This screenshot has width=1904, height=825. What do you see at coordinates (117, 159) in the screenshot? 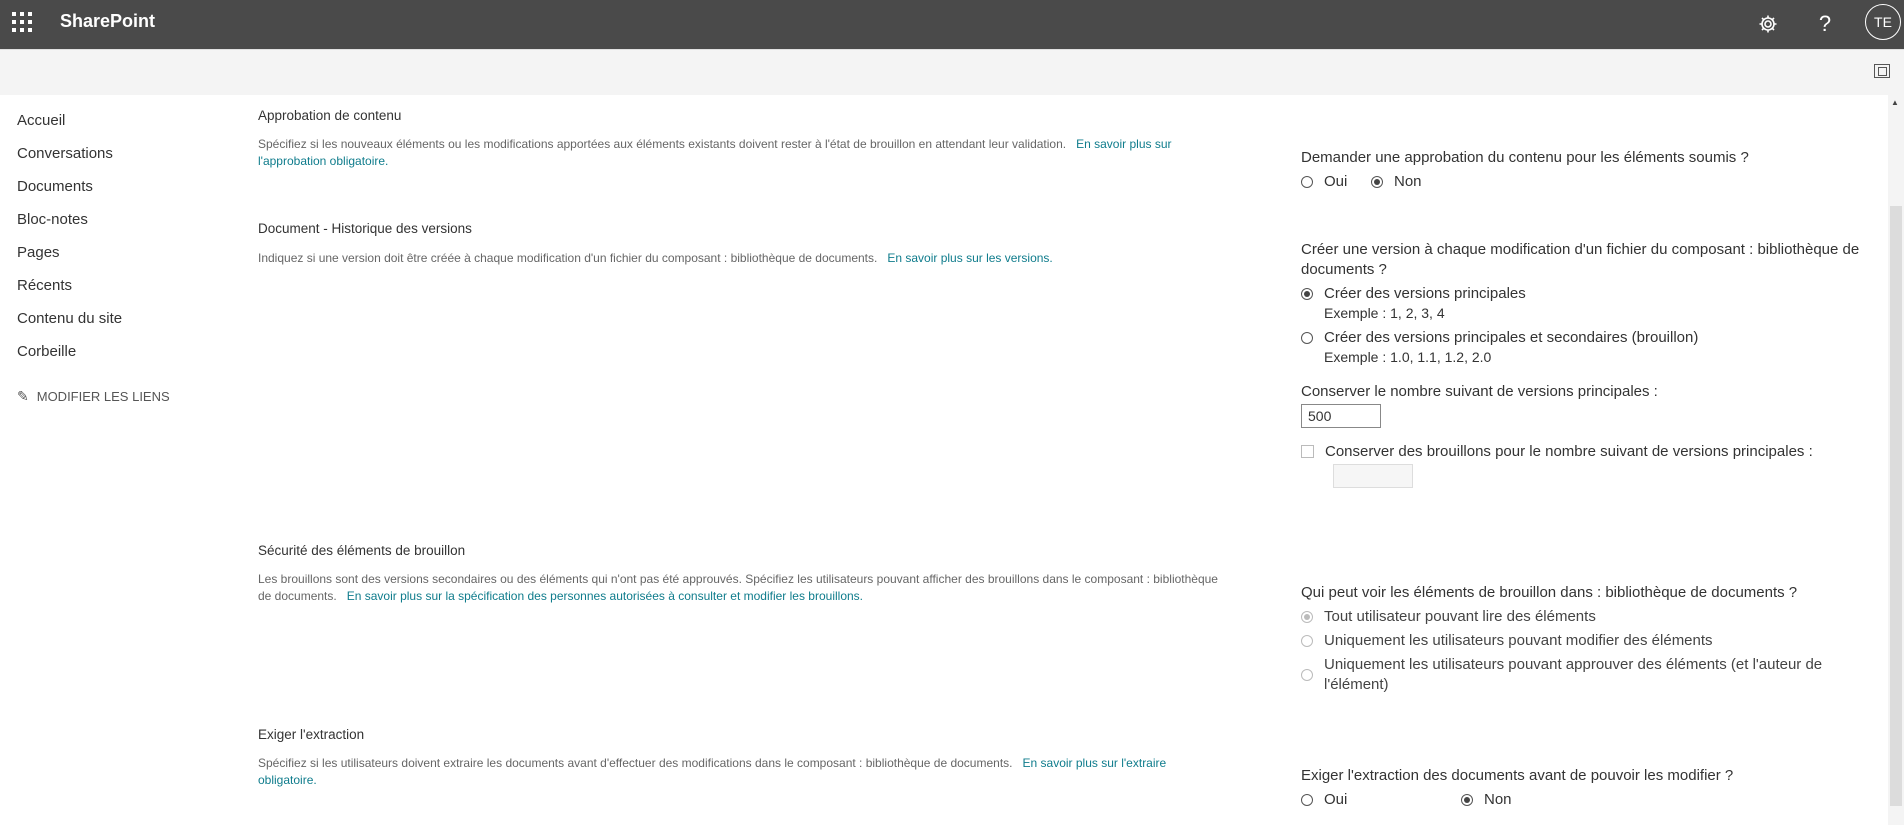
I see `nav-item-conversations: Conversations` at bounding box center [117, 159].